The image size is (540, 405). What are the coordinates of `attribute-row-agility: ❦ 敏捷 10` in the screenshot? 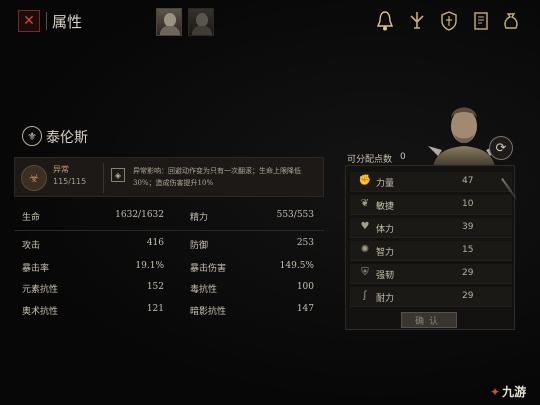 It's located at (431, 205).